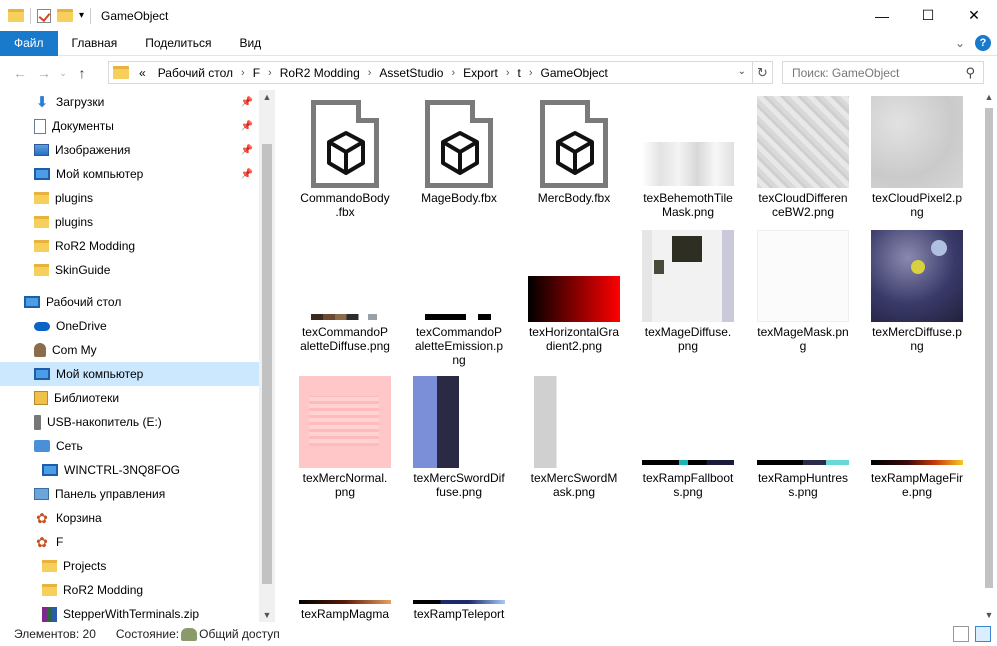 The width and height of the screenshot is (997, 646). I want to click on breadcrumb-t: t, so click(519, 73).